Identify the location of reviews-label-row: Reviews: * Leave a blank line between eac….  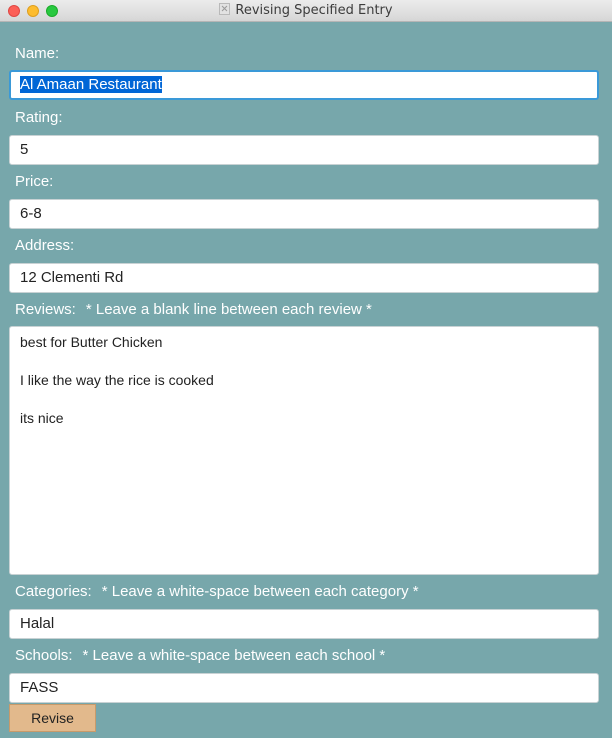
(193, 309).